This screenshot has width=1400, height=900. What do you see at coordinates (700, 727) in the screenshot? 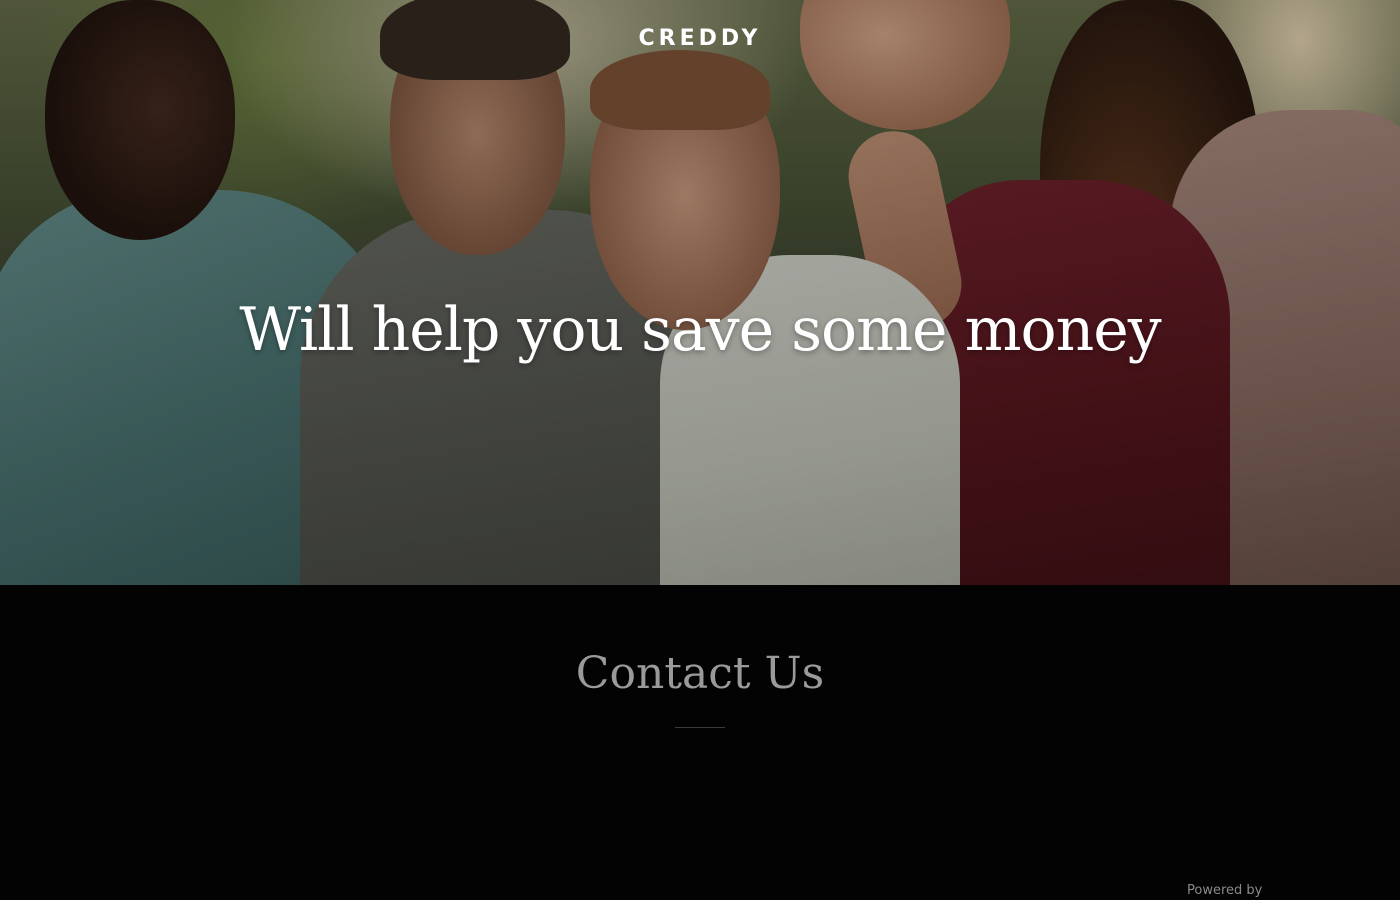
I see `section-divider` at bounding box center [700, 727].